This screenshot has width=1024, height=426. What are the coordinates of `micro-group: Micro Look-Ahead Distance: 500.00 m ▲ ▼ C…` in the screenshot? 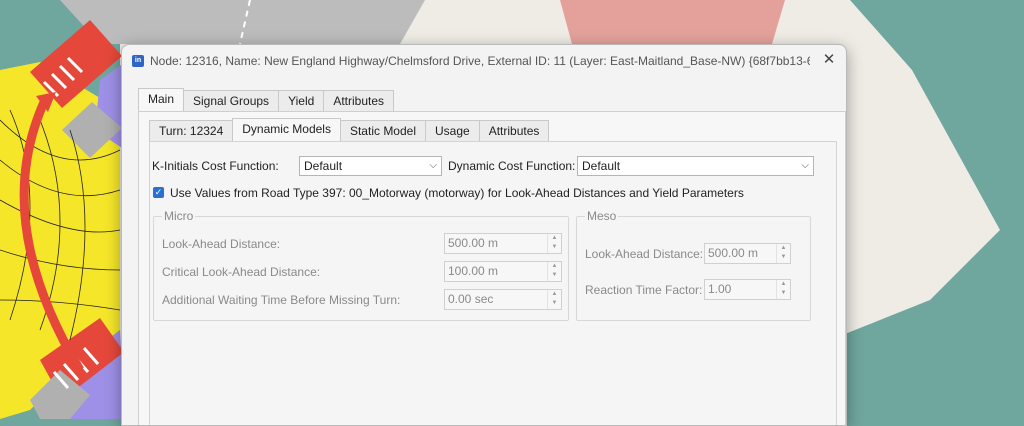 It's located at (361, 265).